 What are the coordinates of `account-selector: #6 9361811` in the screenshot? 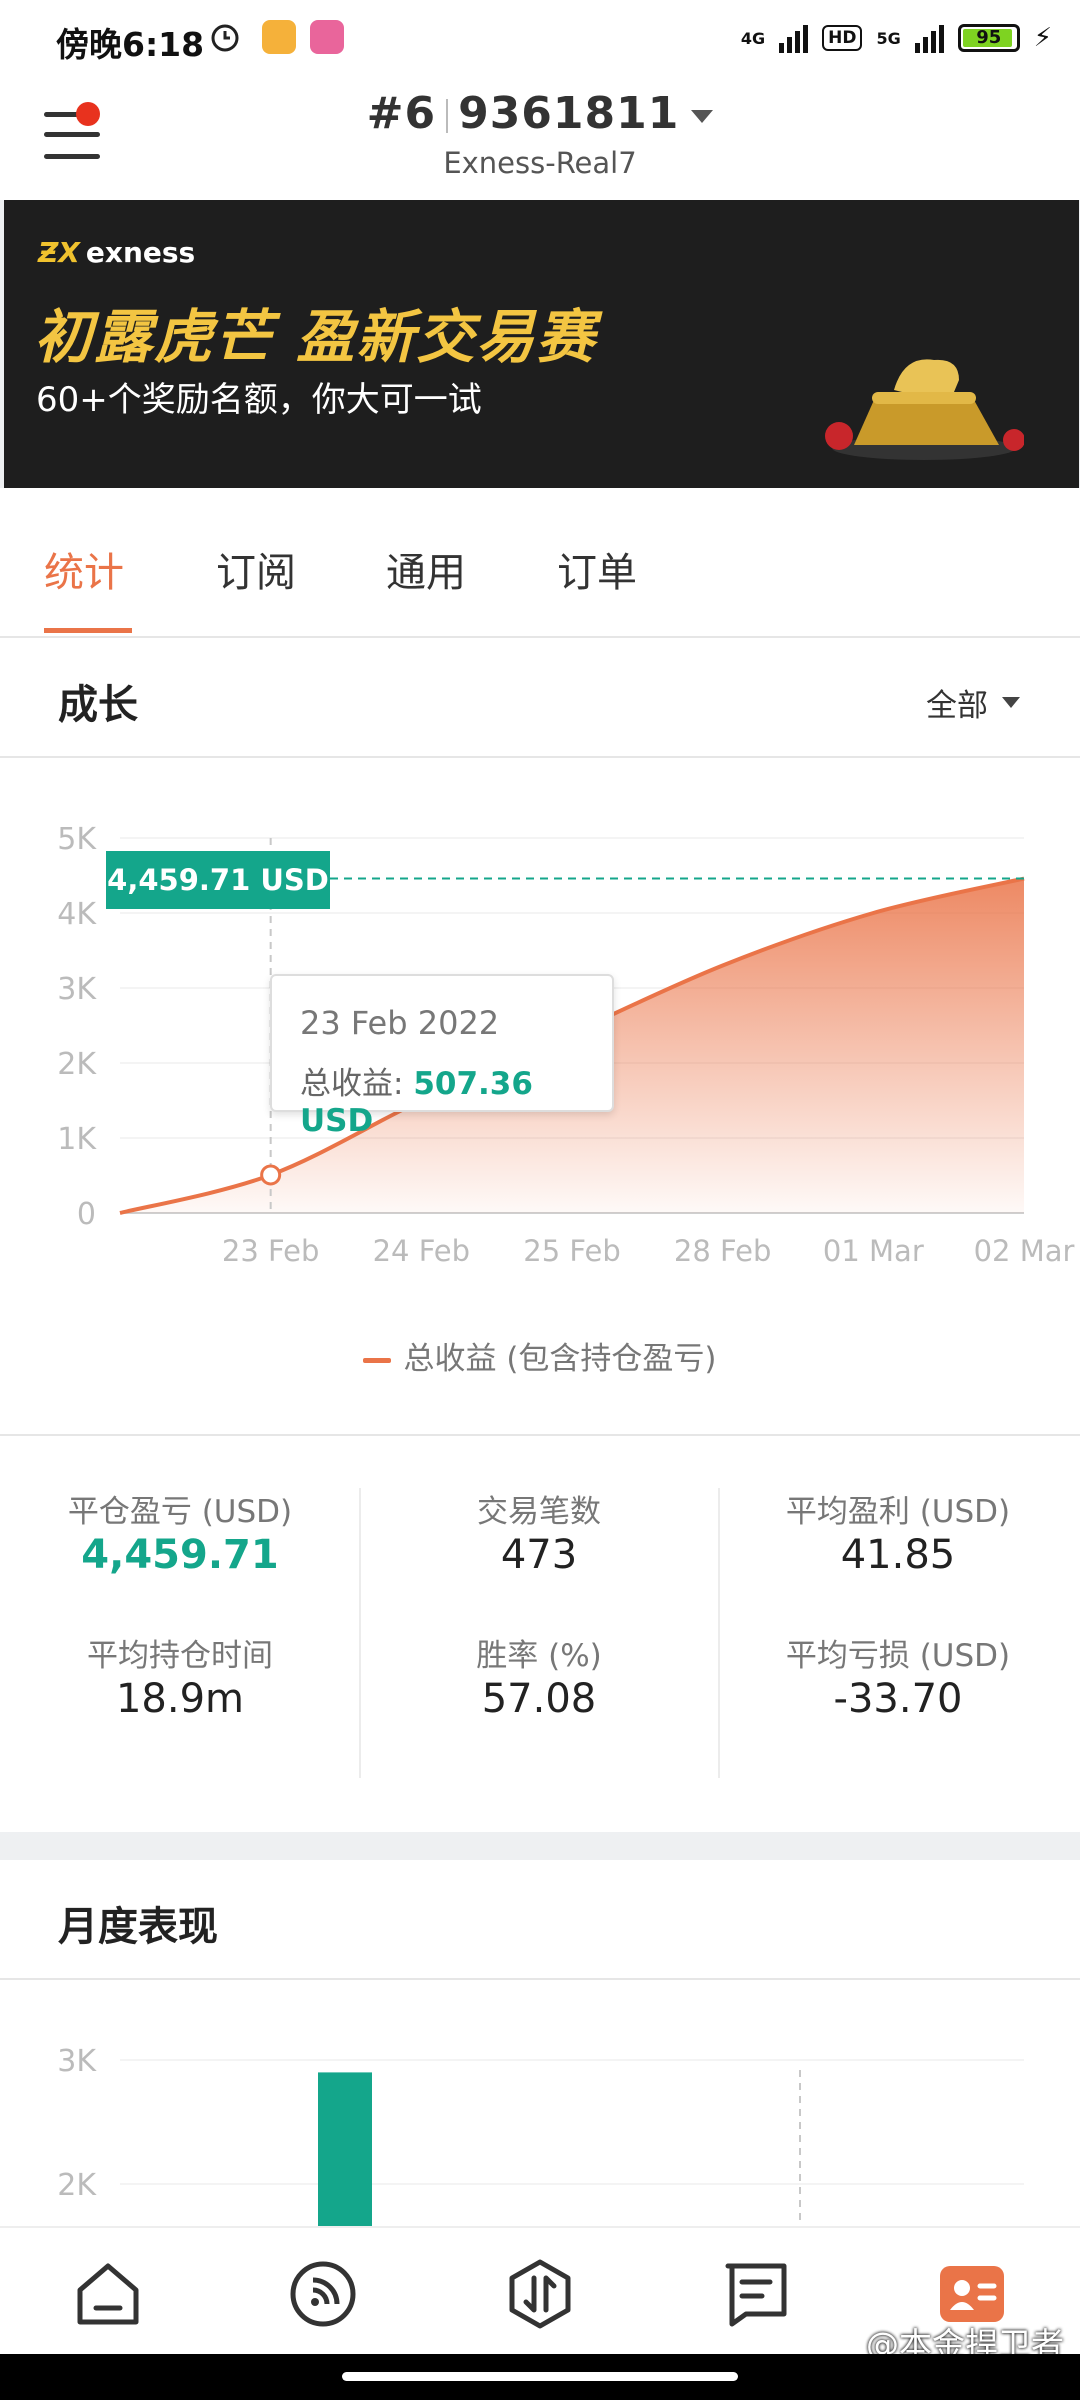 It's located at (540, 113).